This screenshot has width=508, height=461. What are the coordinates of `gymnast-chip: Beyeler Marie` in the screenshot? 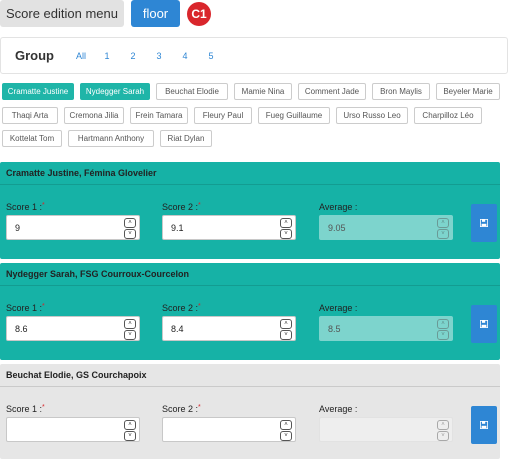 It's located at (468, 91).